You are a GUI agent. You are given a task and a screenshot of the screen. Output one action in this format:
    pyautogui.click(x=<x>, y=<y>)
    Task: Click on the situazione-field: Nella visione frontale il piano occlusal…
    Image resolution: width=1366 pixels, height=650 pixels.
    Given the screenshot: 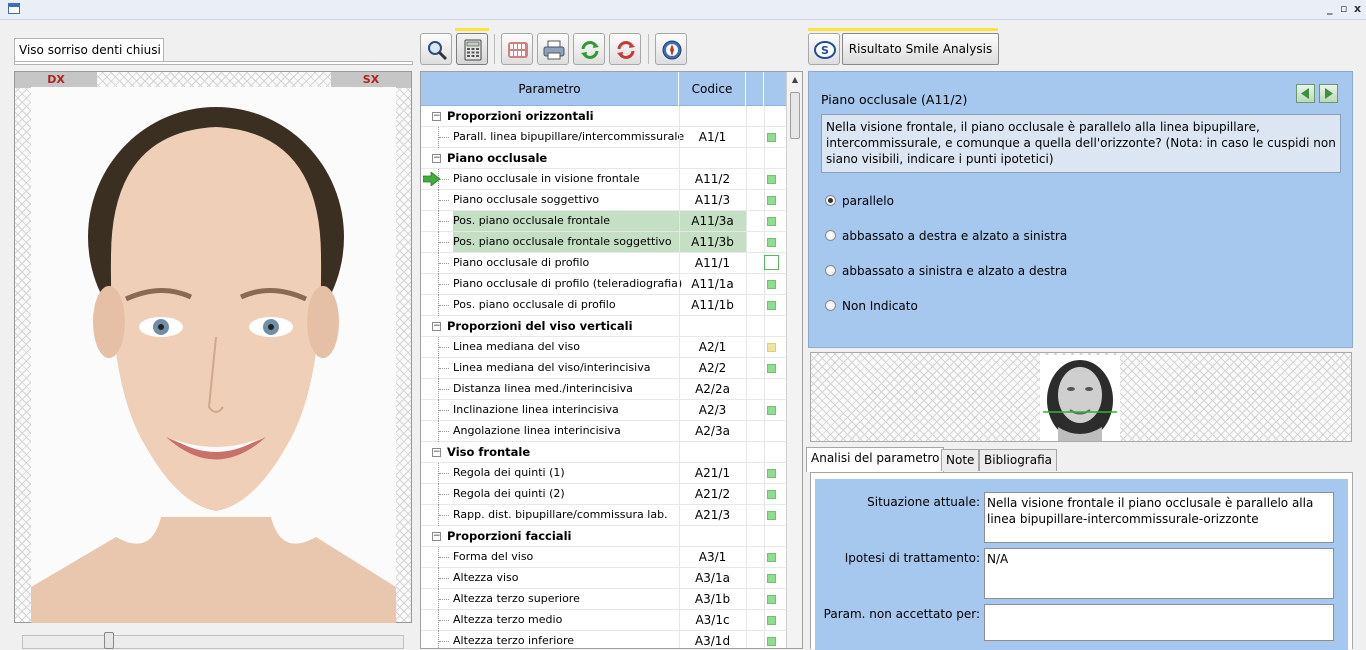 What is the action you would take?
    pyautogui.click(x=1159, y=517)
    